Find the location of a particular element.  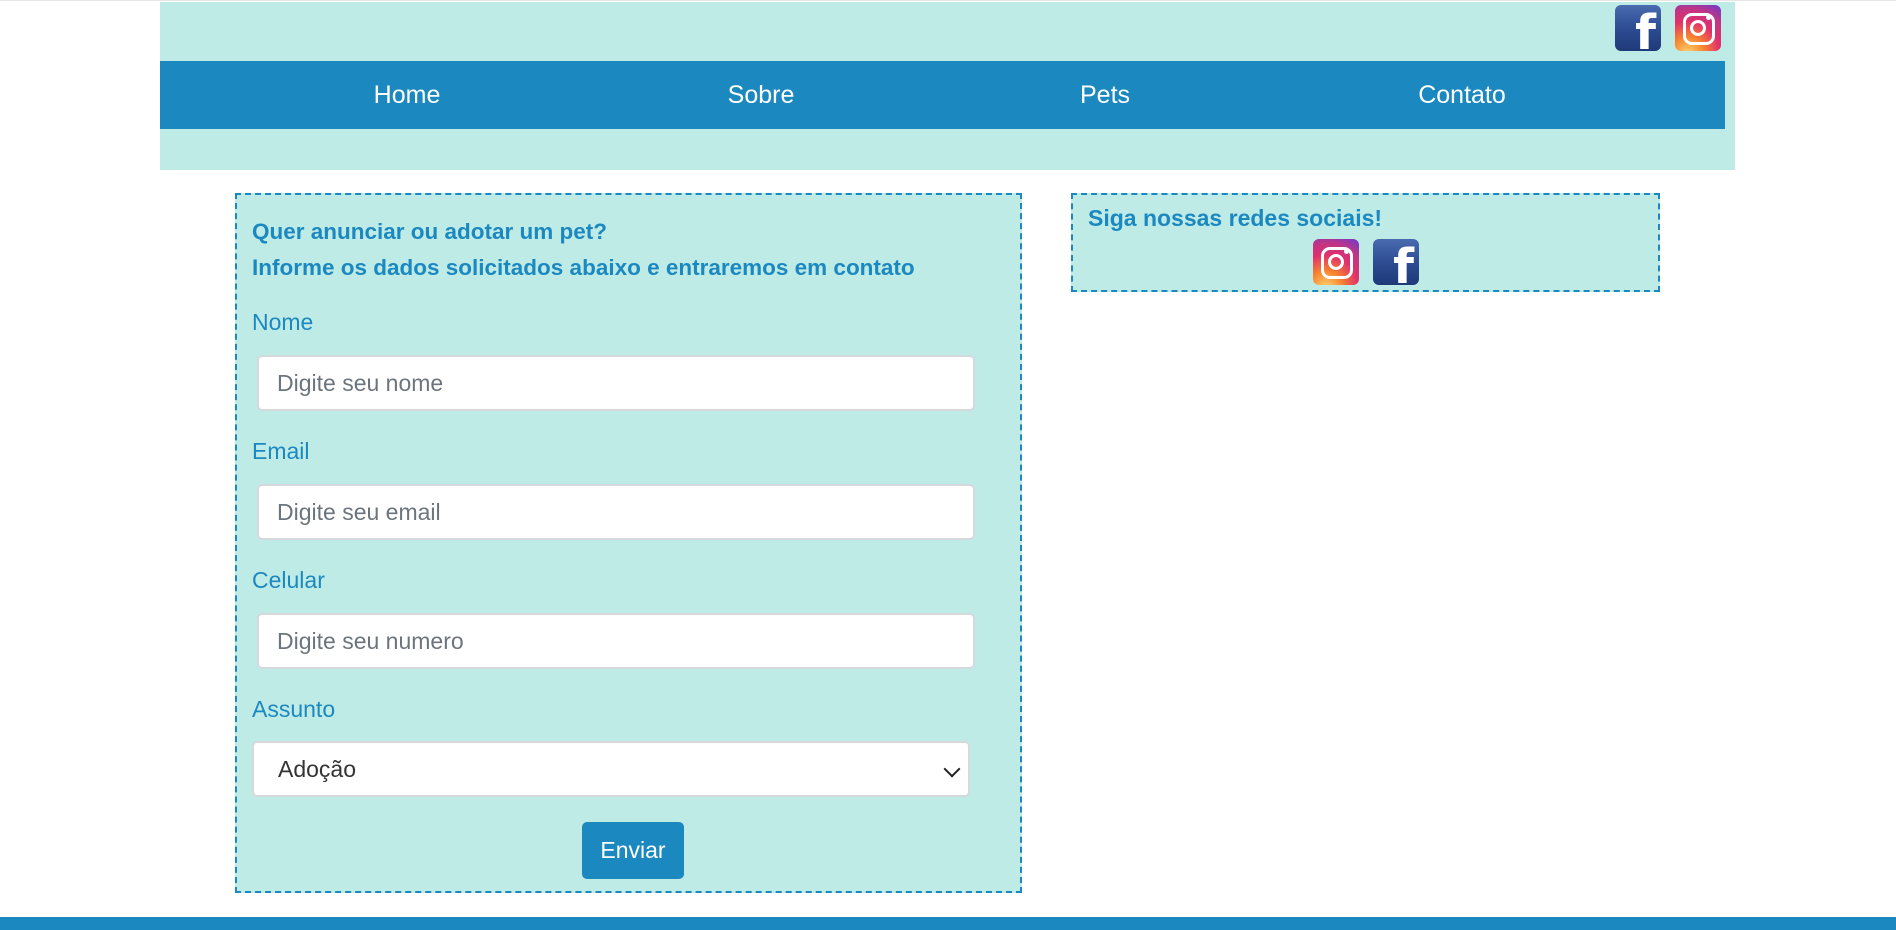

subject-selected-value: Adoção is located at coordinates (317, 769).